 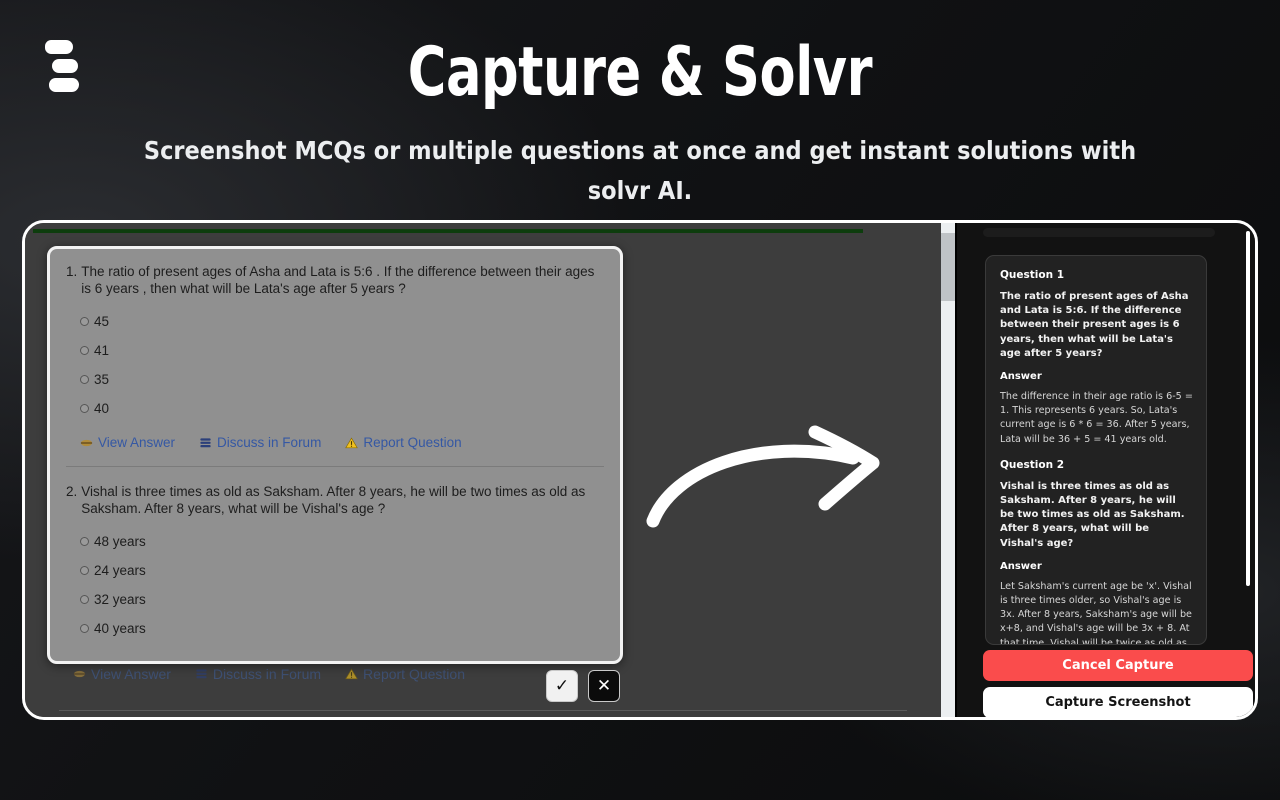 I want to click on option-label: 40, so click(x=102, y=408).